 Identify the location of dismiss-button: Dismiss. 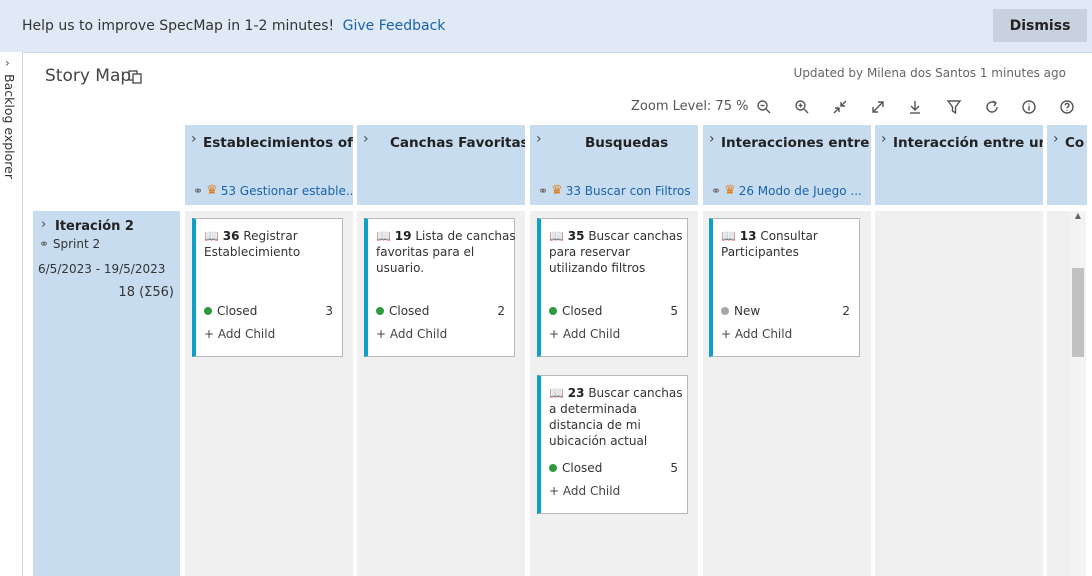
(1040, 25).